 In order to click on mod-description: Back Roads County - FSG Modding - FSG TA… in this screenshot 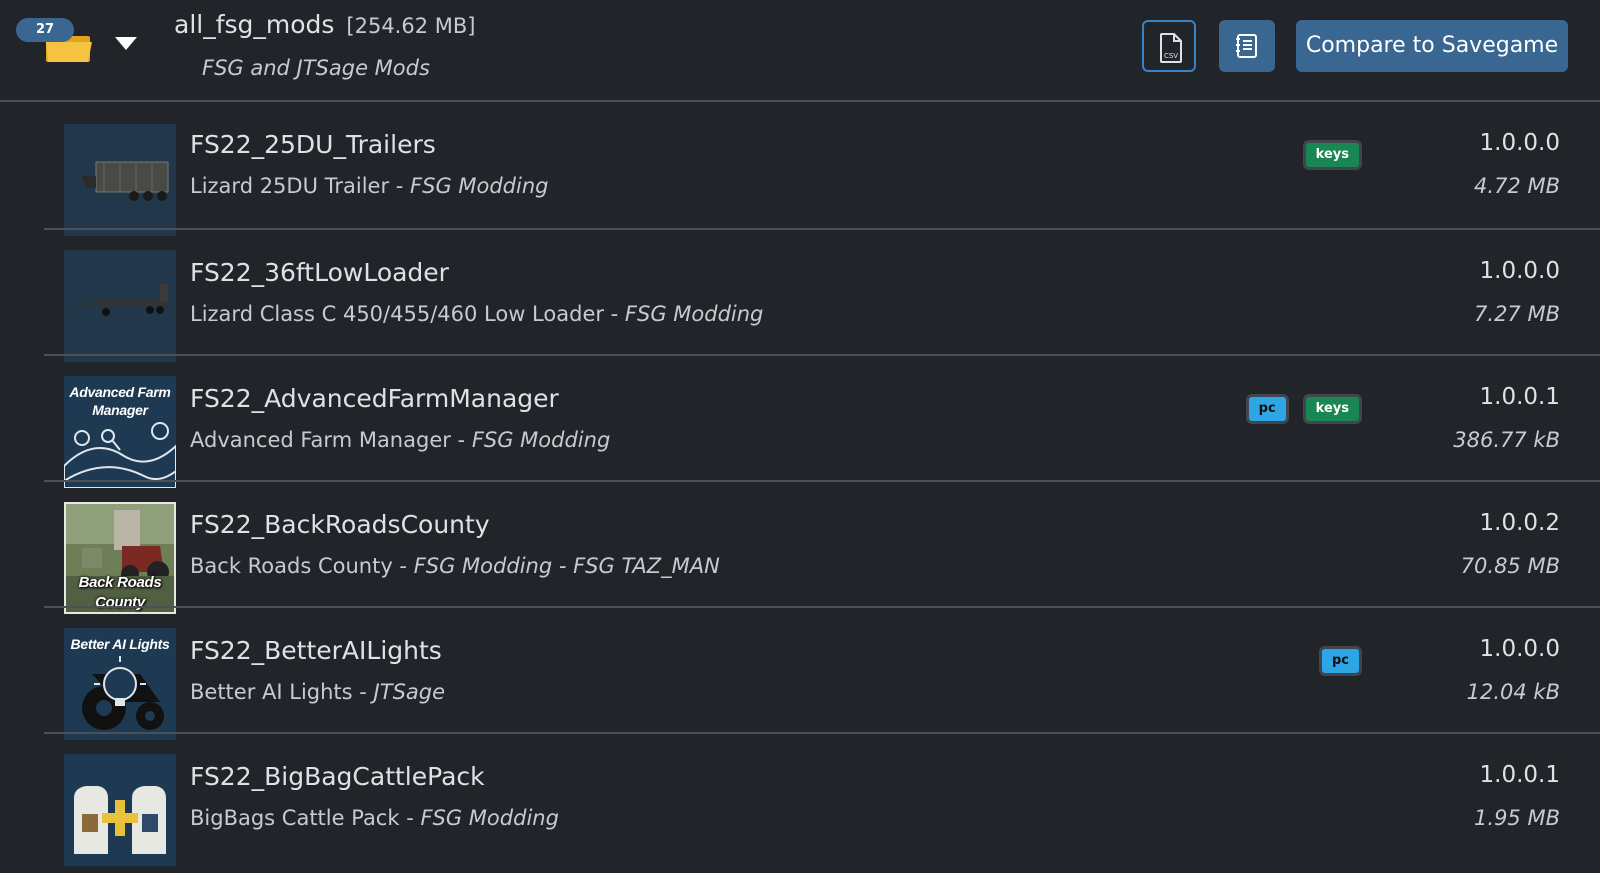, I will do `click(455, 566)`.